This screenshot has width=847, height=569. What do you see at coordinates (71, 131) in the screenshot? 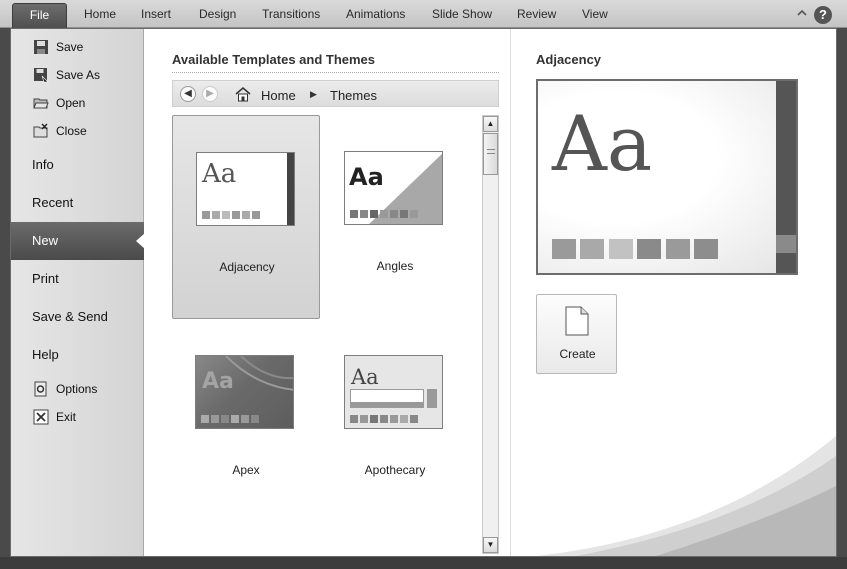
I see `nav-close-label: Close` at bounding box center [71, 131].